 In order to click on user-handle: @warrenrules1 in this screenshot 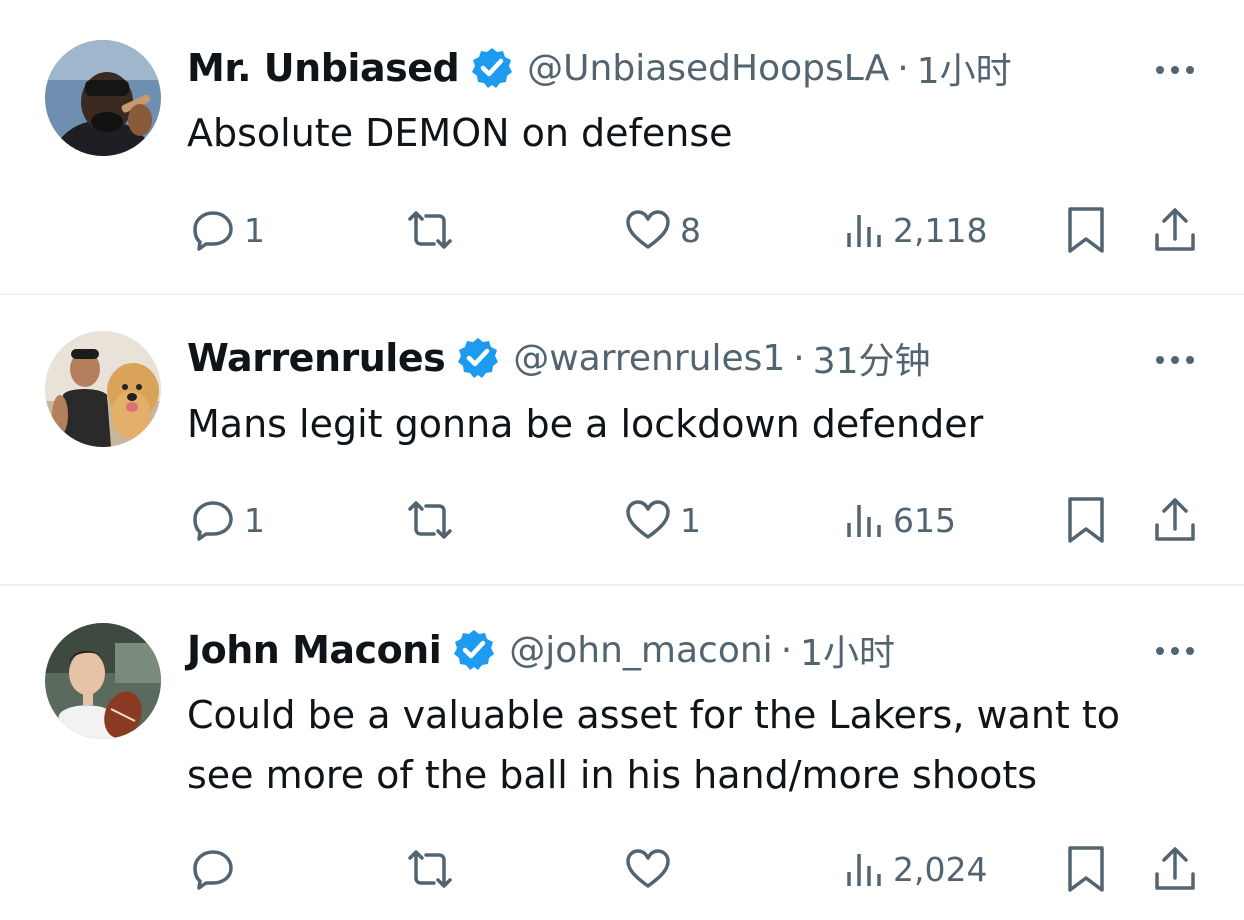, I will do `click(649, 358)`.